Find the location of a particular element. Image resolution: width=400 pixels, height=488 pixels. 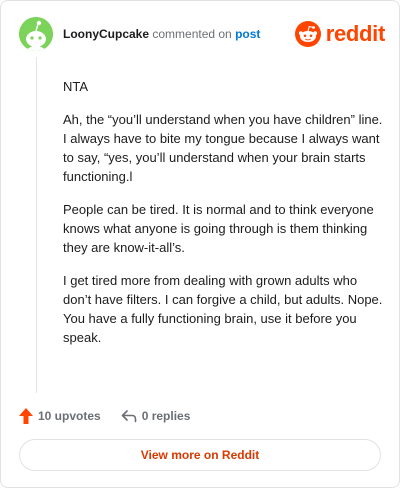

comment-actions: 10 upvotes 0 replies is located at coordinates (104, 416).